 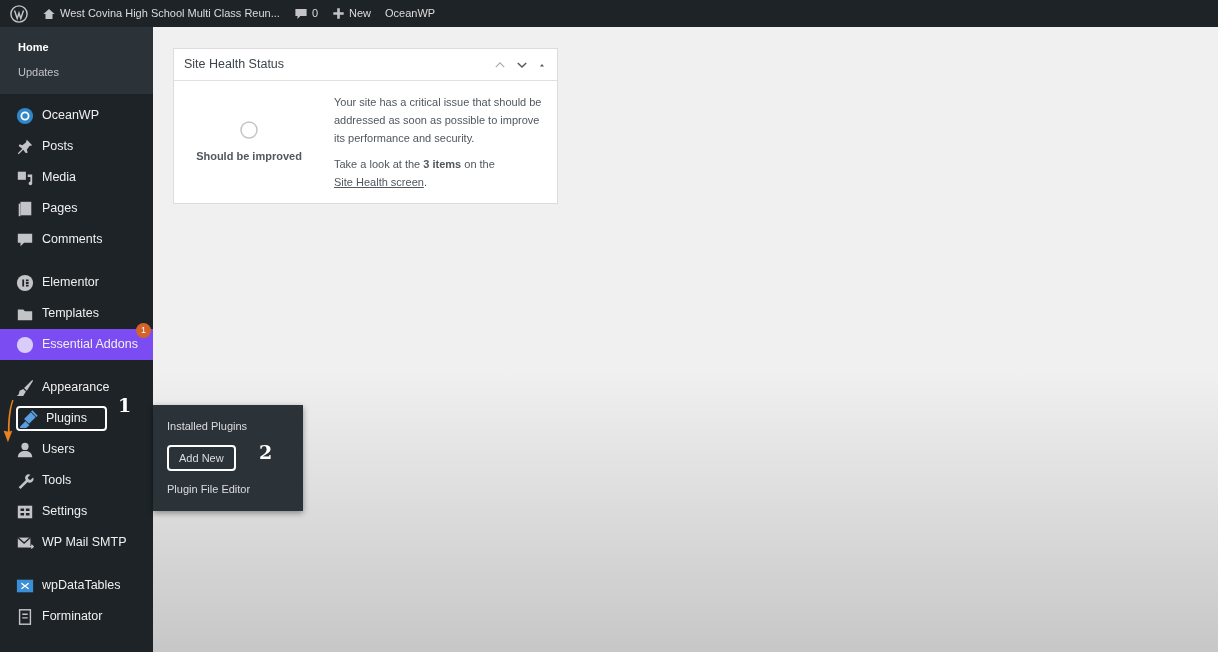 I want to click on sidebar-item: Posts, so click(x=45, y=146).